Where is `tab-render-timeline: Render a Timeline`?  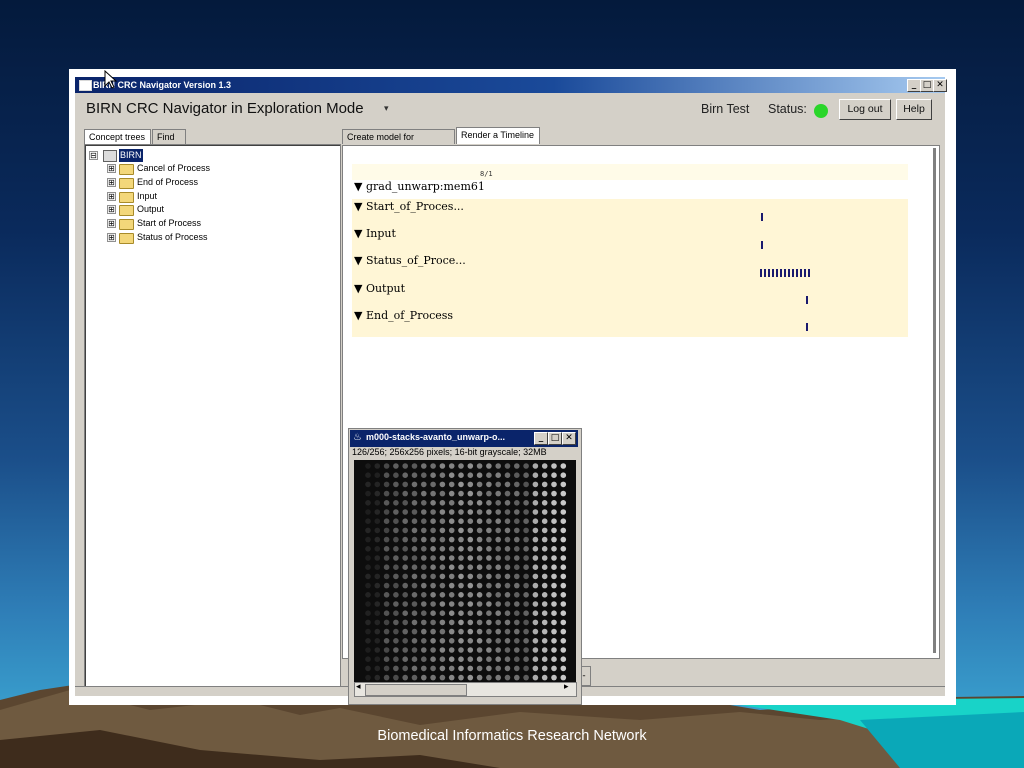 tab-render-timeline: Render a Timeline is located at coordinates (498, 135).